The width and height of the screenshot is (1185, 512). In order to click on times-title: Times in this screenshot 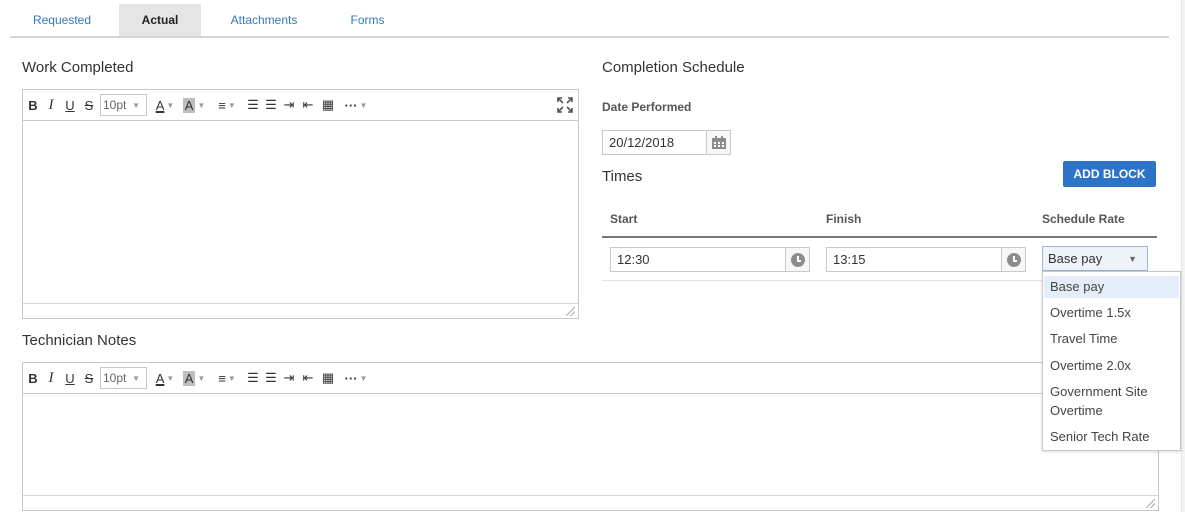, I will do `click(622, 176)`.